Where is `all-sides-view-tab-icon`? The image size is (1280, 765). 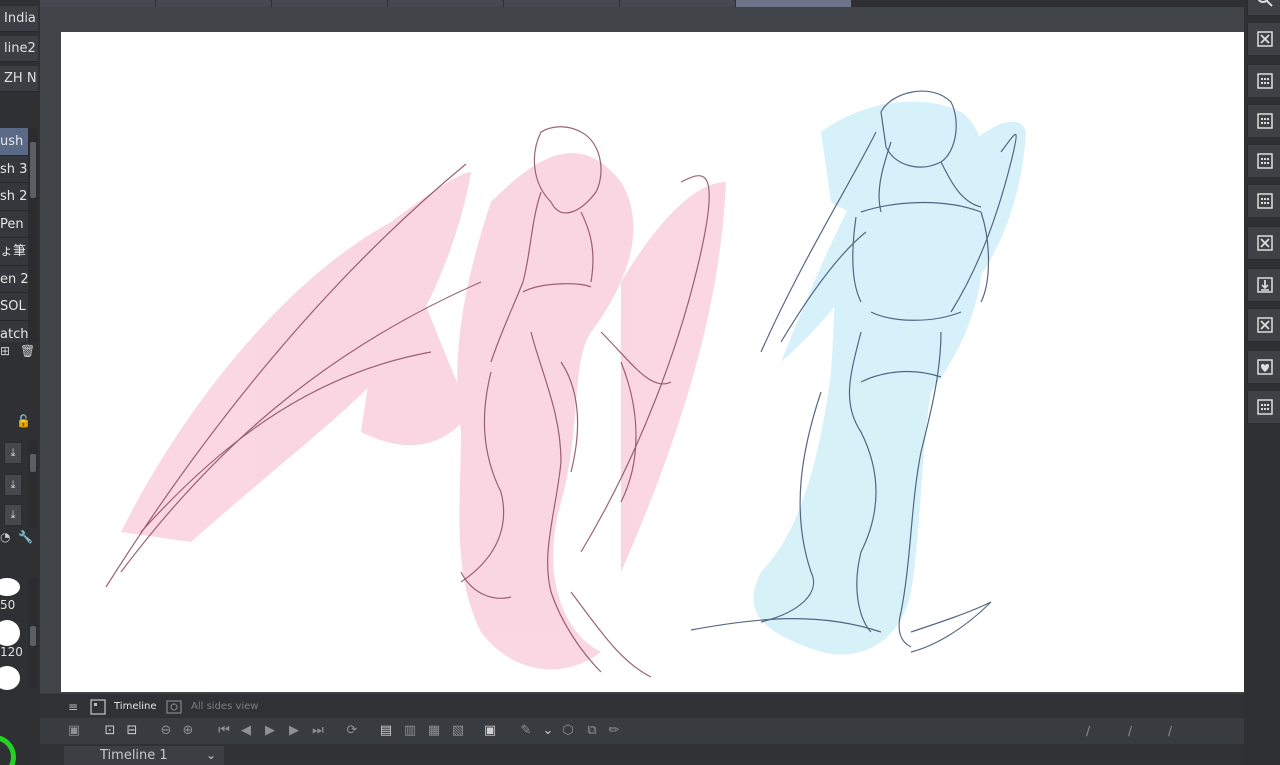
all-sides-view-tab-icon is located at coordinates (175, 707).